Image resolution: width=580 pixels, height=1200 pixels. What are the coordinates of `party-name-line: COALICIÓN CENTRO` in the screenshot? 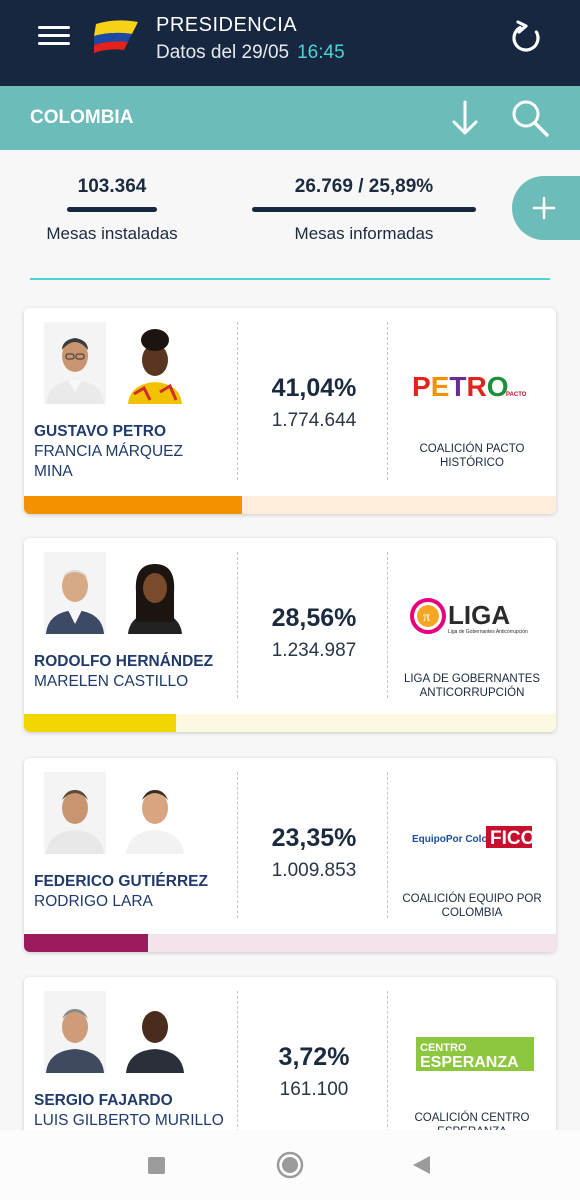 It's located at (472, 1118).